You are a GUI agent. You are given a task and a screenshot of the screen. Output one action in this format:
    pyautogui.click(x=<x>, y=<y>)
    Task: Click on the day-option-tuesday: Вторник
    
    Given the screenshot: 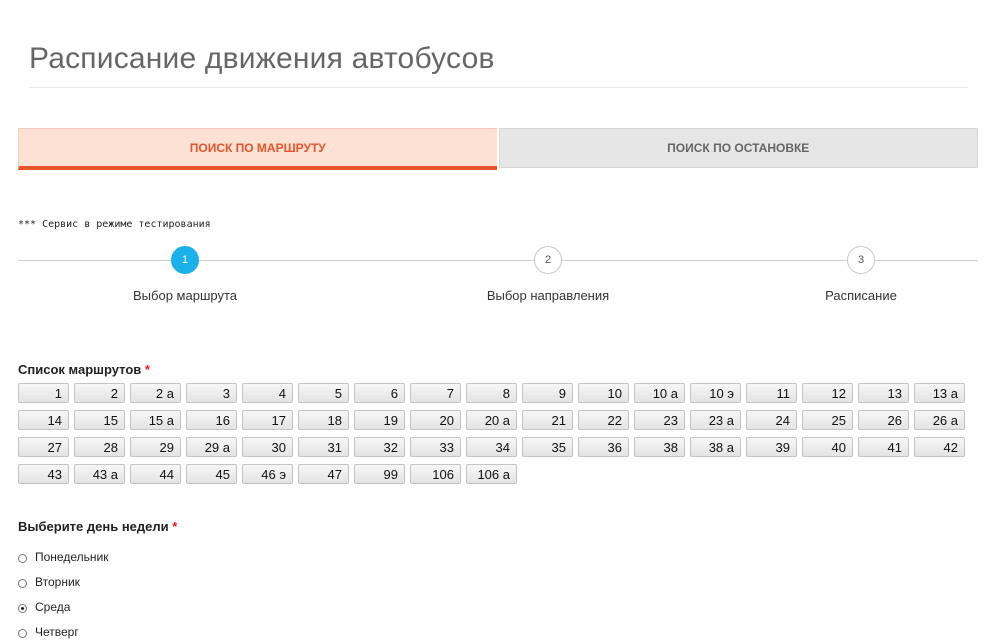 What is the action you would take?
    pyautogui.click(x=63, y=581)
    